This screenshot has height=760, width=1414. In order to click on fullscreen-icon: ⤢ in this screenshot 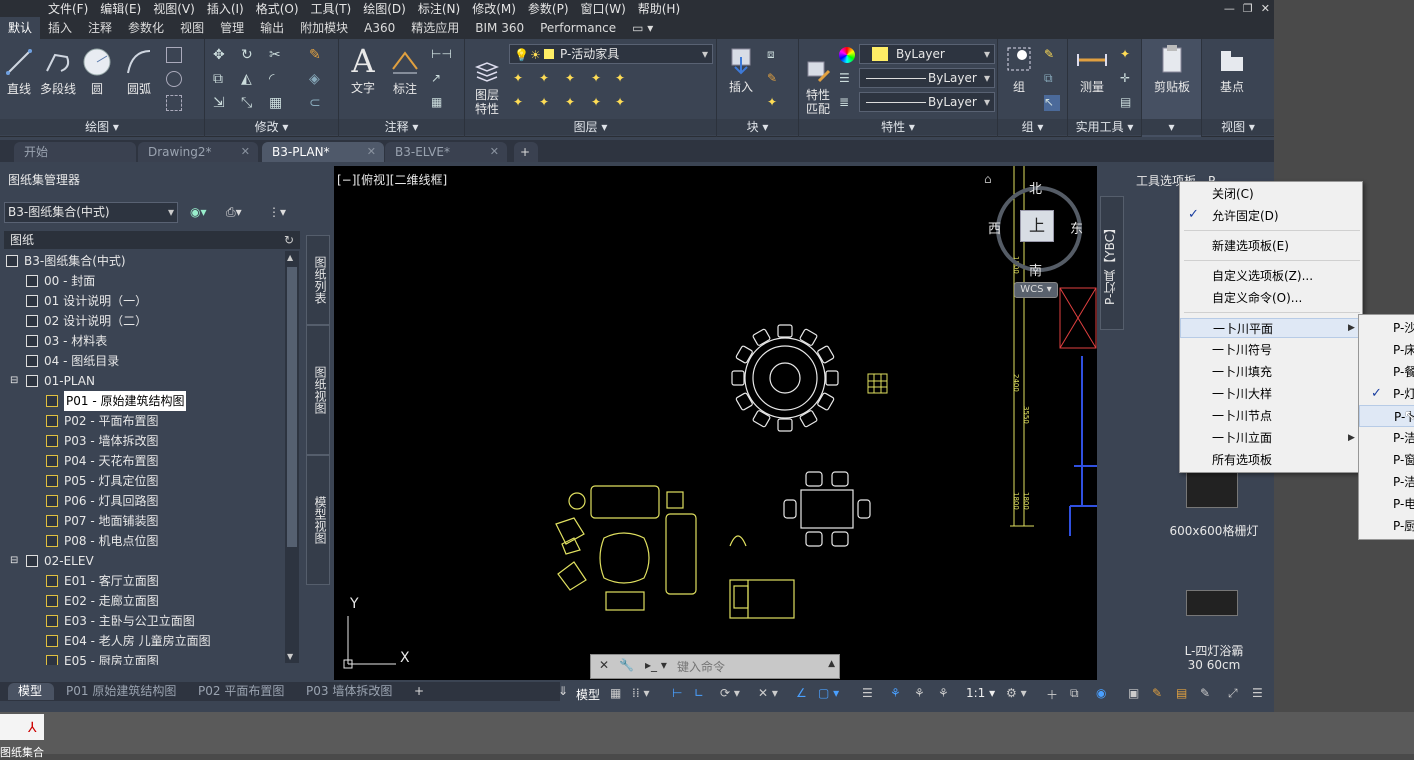, I will do `click(1233, 693)`.